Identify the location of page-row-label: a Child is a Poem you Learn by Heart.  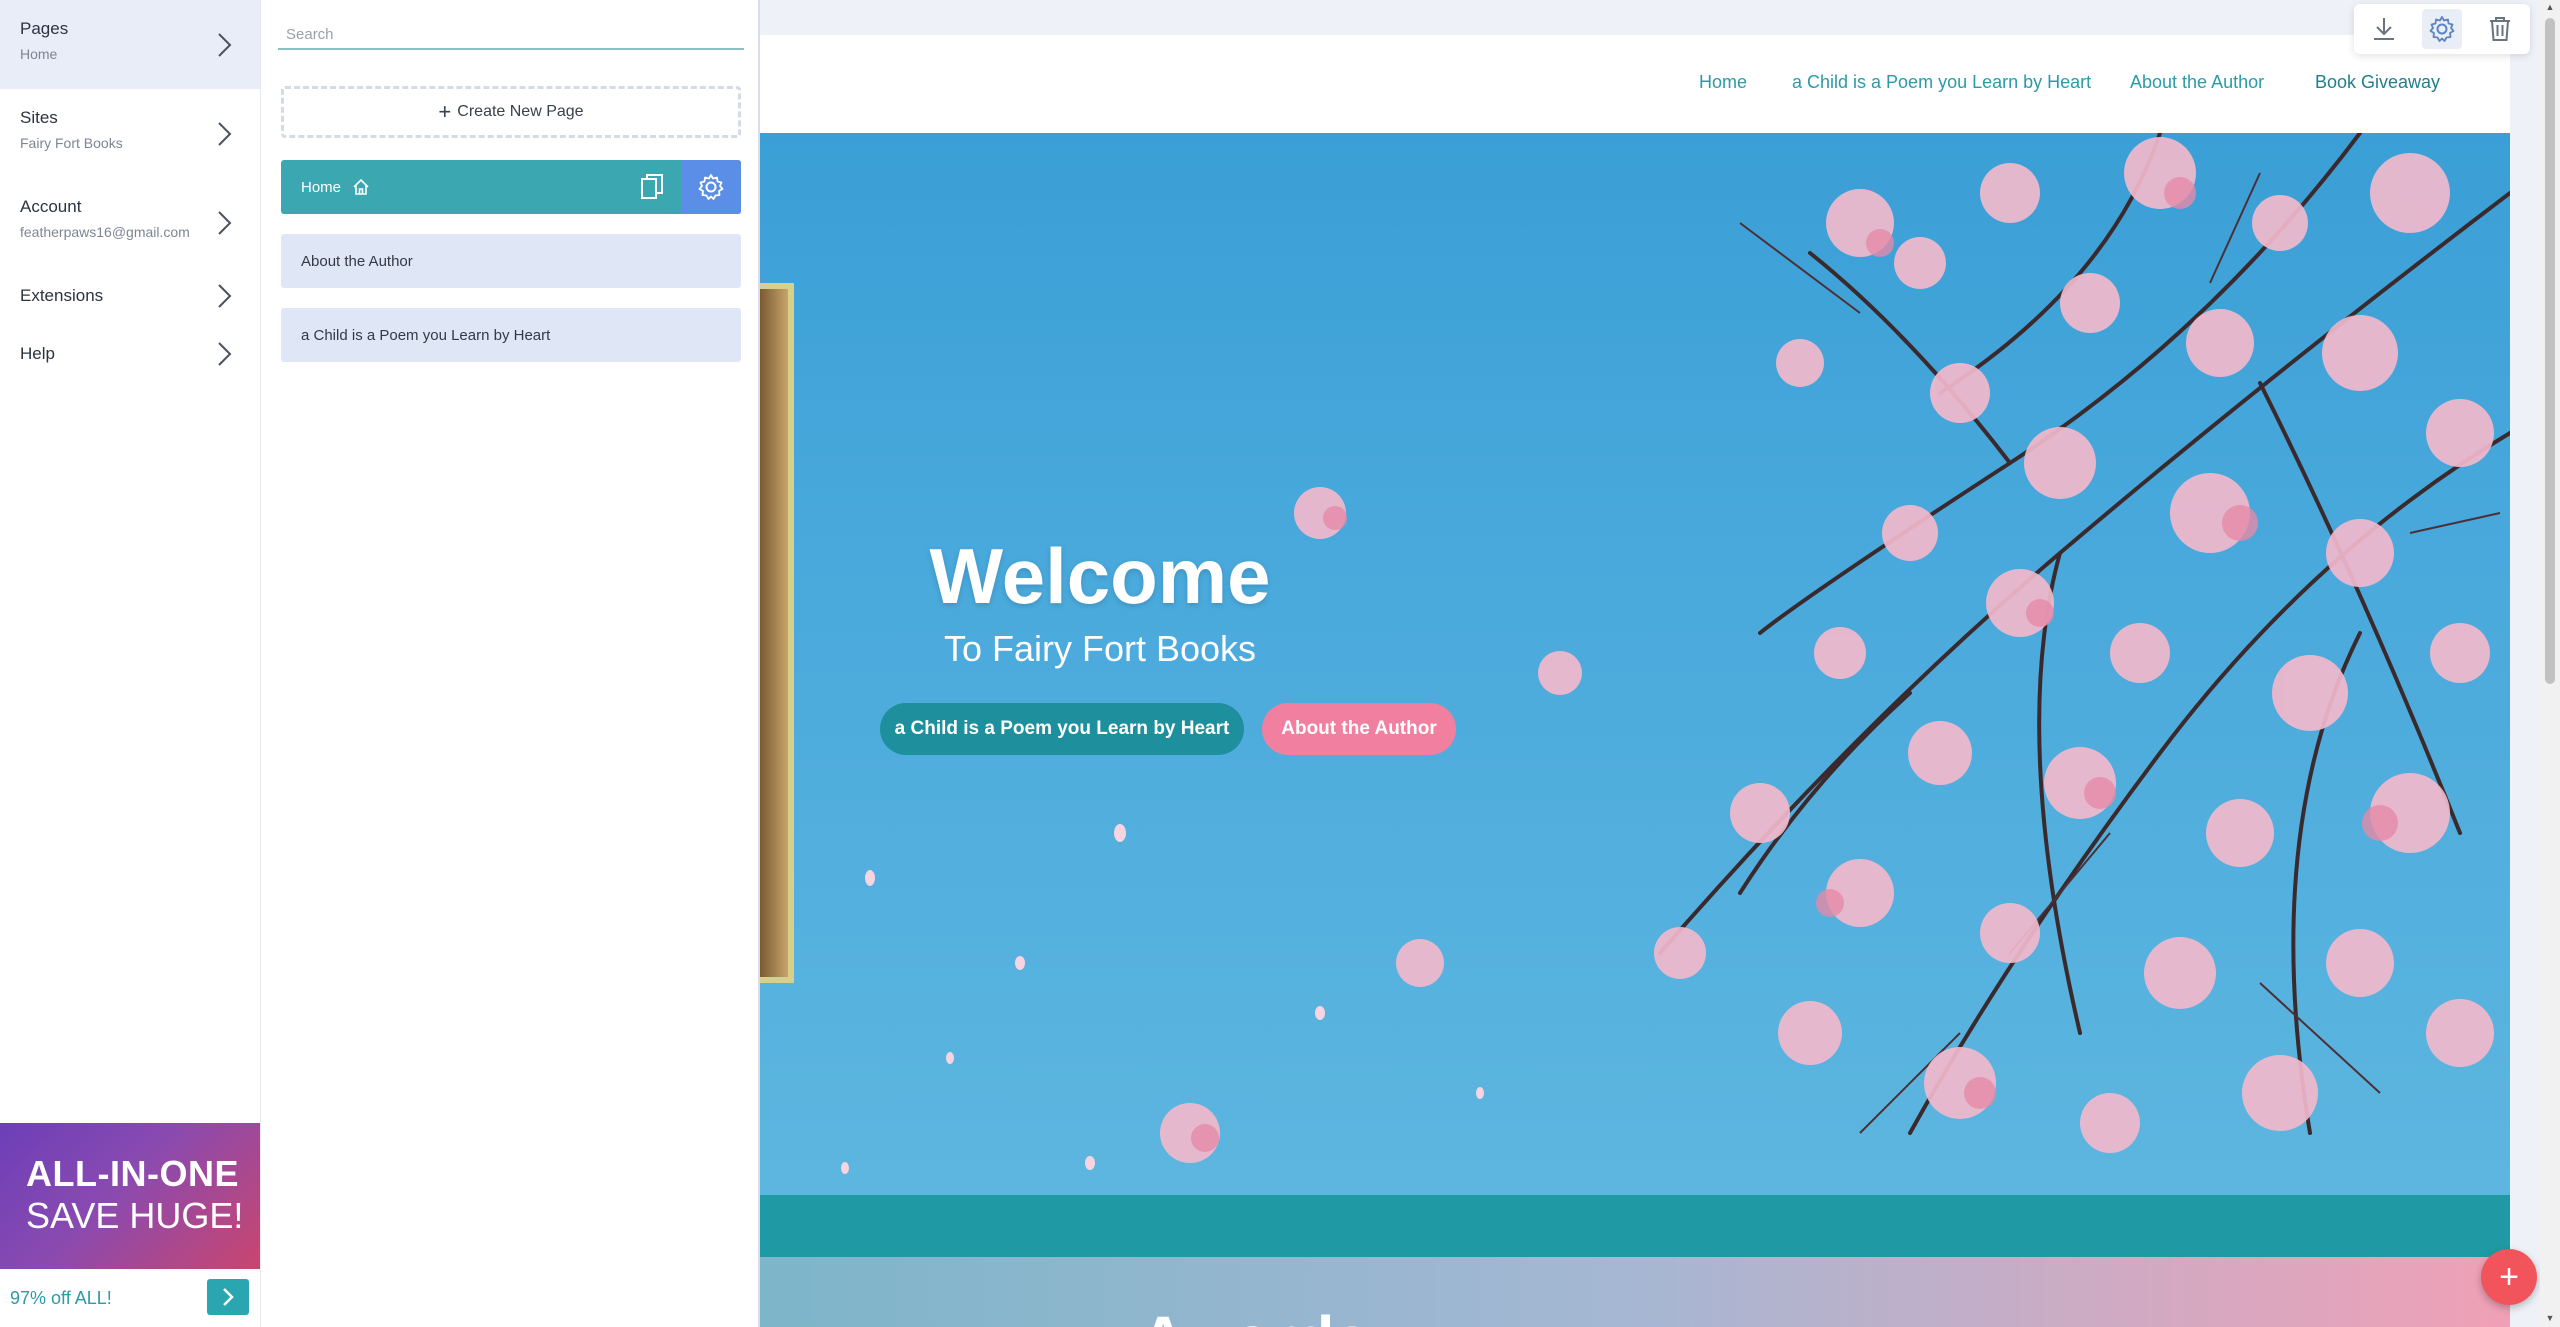
(426, 335).